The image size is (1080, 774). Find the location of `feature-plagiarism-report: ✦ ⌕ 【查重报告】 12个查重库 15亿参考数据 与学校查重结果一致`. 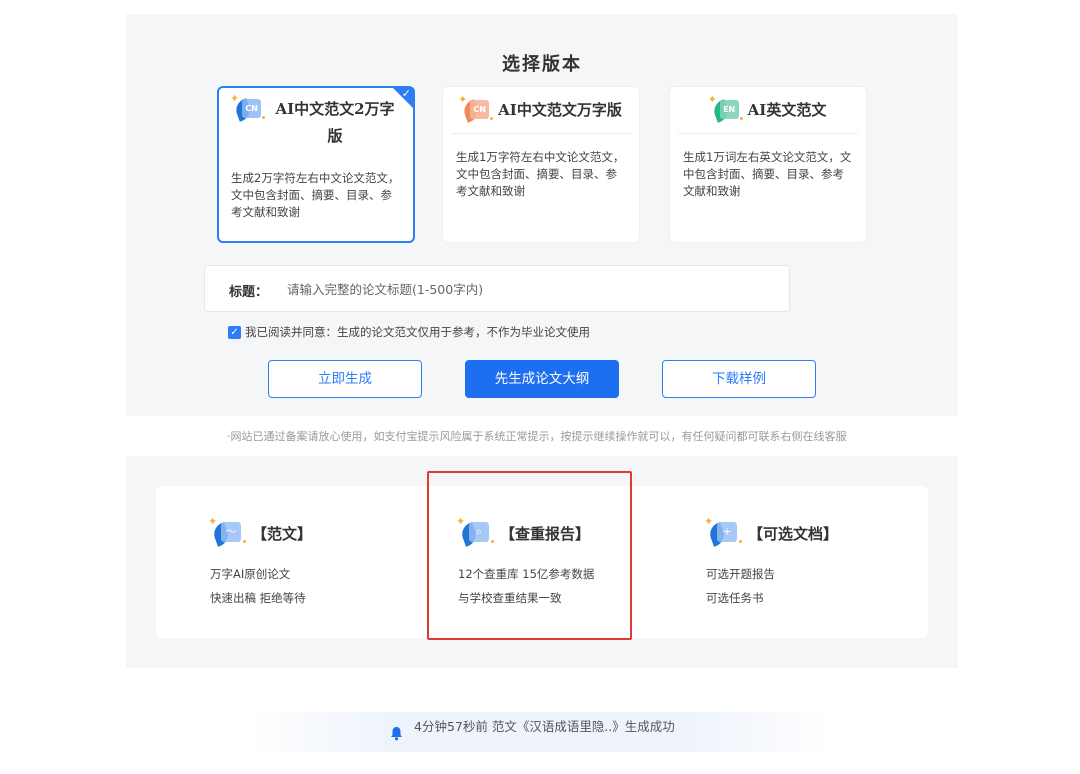

feature-plagiarism-report: ✦ ⌕ 【查重报告】 12个查重库 15亿参考数据 与学校查重结果一致 is located at coordinates (582, 562).